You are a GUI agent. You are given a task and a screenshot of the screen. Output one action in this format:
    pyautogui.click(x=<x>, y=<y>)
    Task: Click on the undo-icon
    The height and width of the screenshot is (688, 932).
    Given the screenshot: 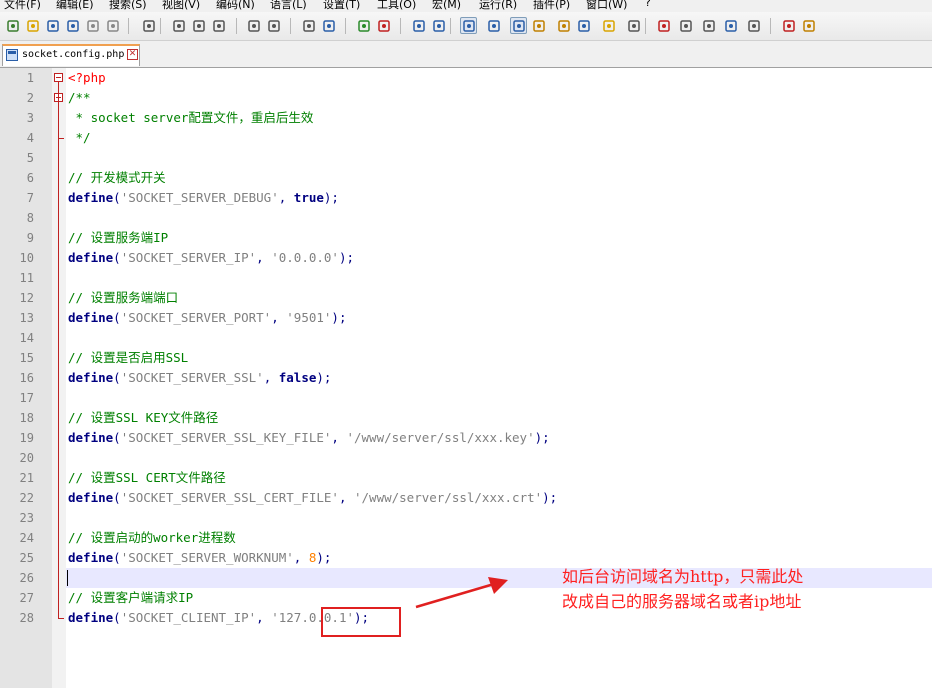 What is the action you would take?
    pyautogui.click(x=253, y=25)
    